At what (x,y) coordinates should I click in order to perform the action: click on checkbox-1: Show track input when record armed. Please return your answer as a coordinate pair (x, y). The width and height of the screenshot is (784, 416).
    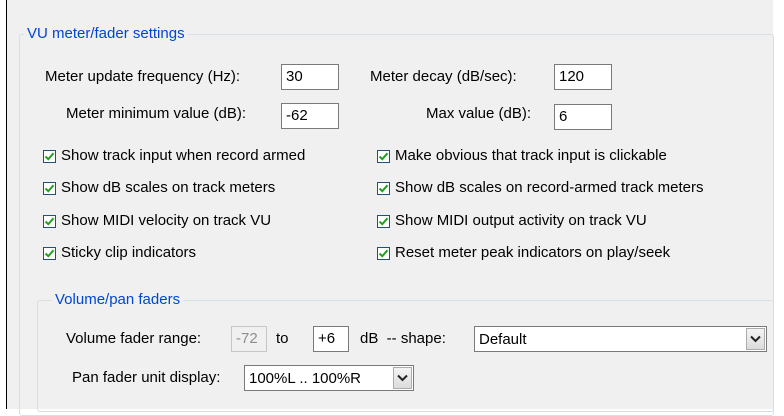
    Looking at the image, I should click on (174, 156).